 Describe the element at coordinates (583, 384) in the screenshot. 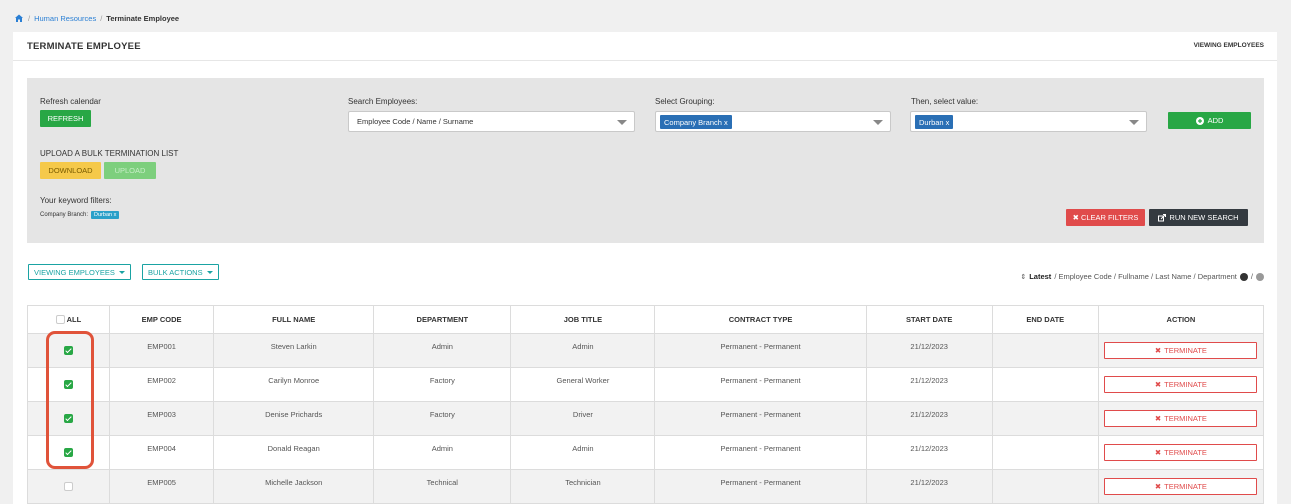

I see `cell-job-title: General Worker` at that location.